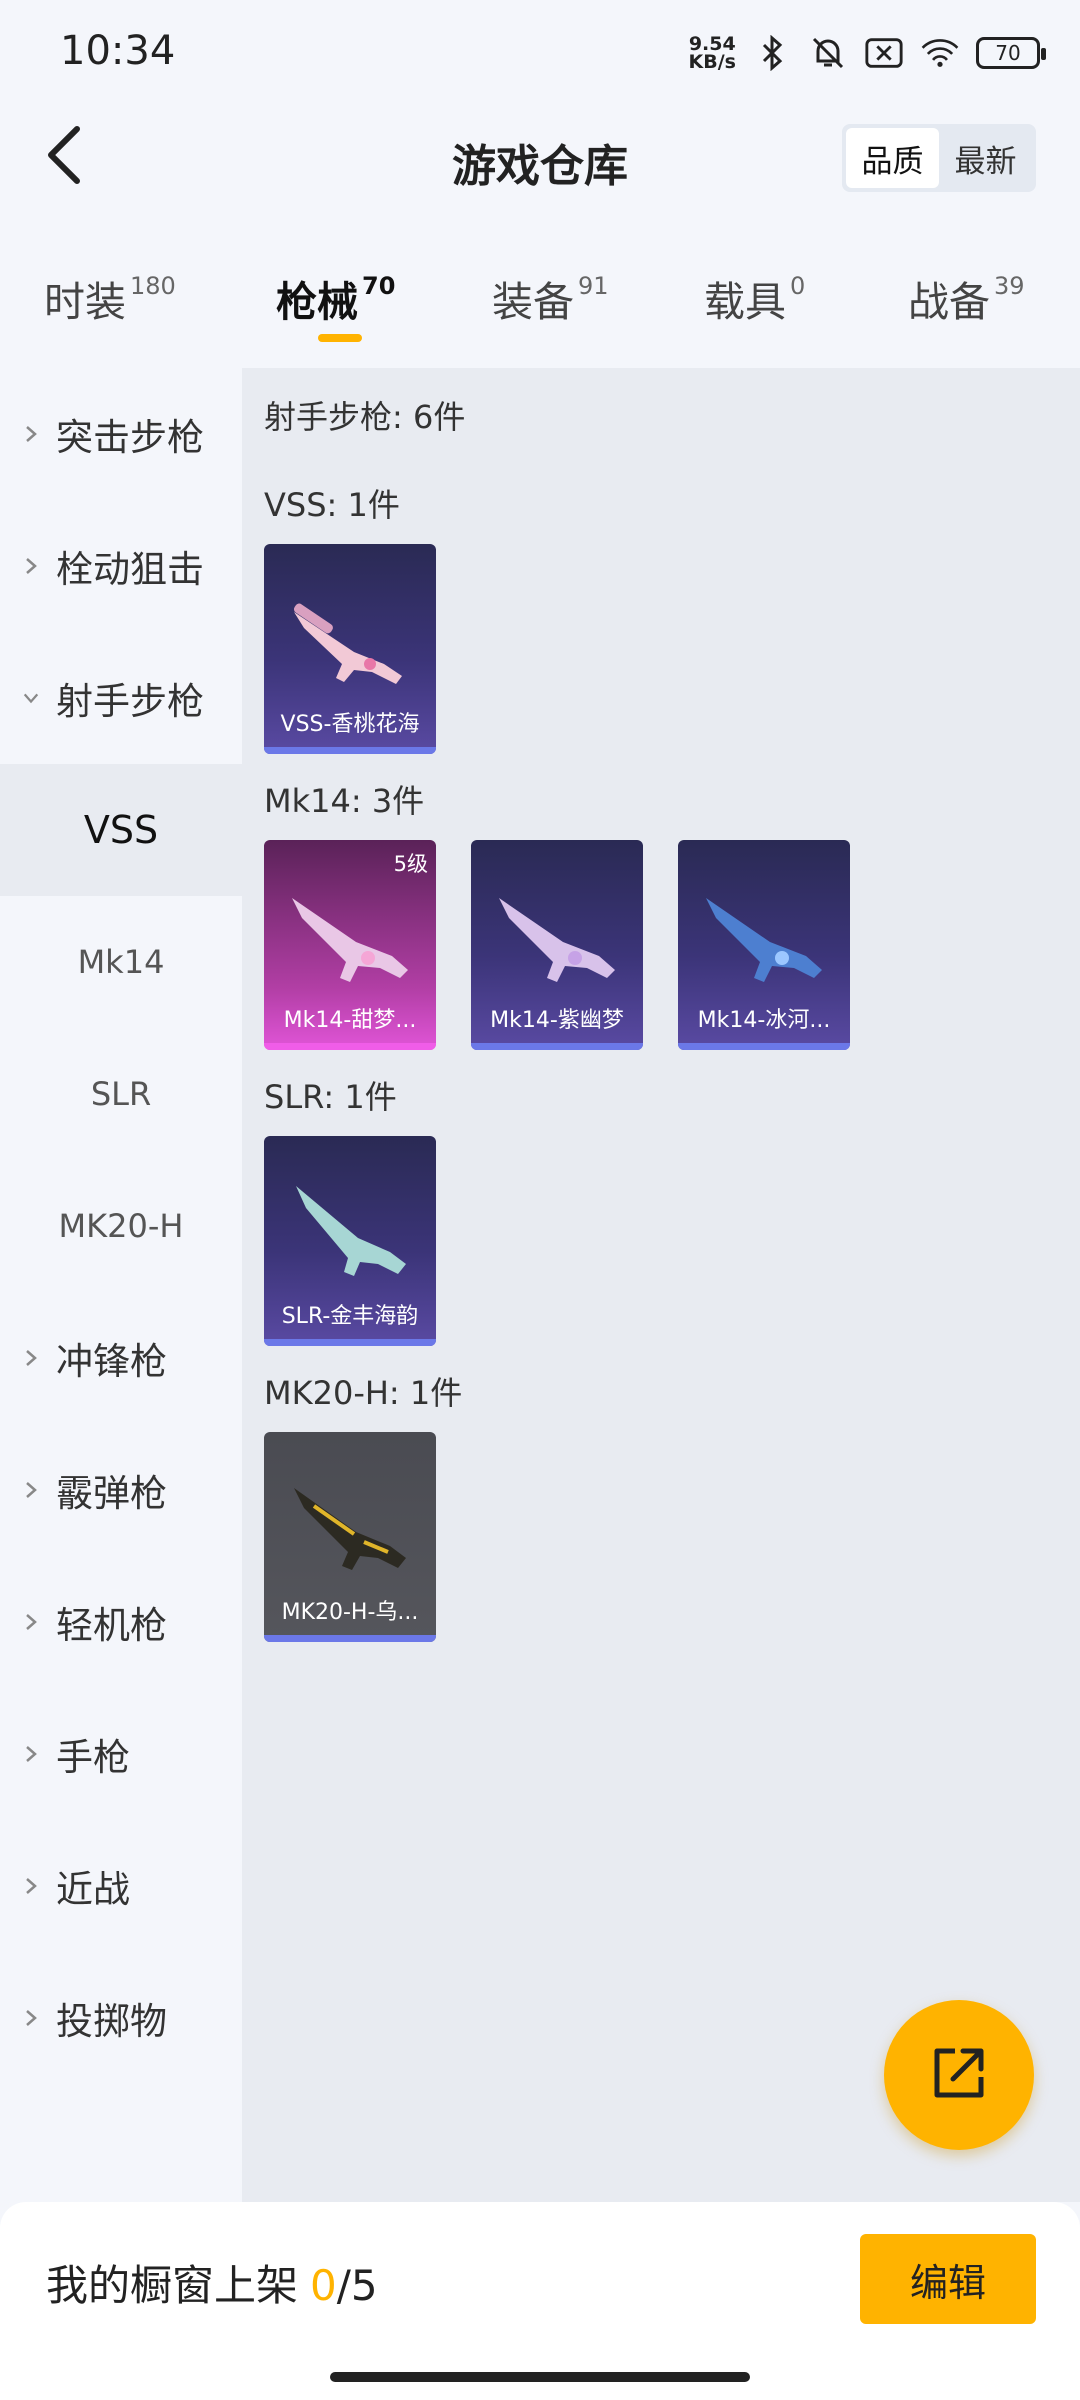 The image size is (1080, 2400). I want to click on sidebar-item-marksman-rifle: 射手步枪, so click(121, 698).